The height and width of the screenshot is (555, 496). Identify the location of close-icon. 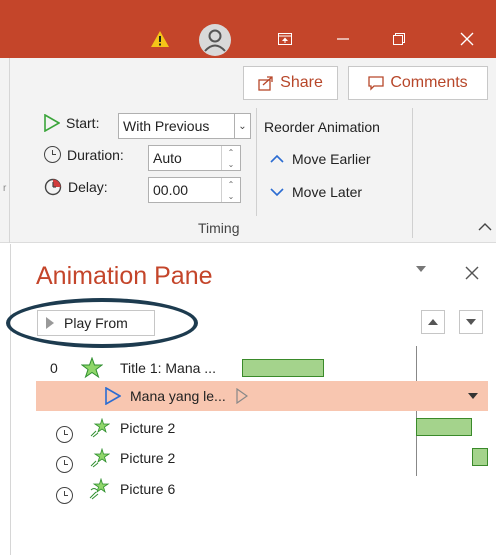
(467, 39).